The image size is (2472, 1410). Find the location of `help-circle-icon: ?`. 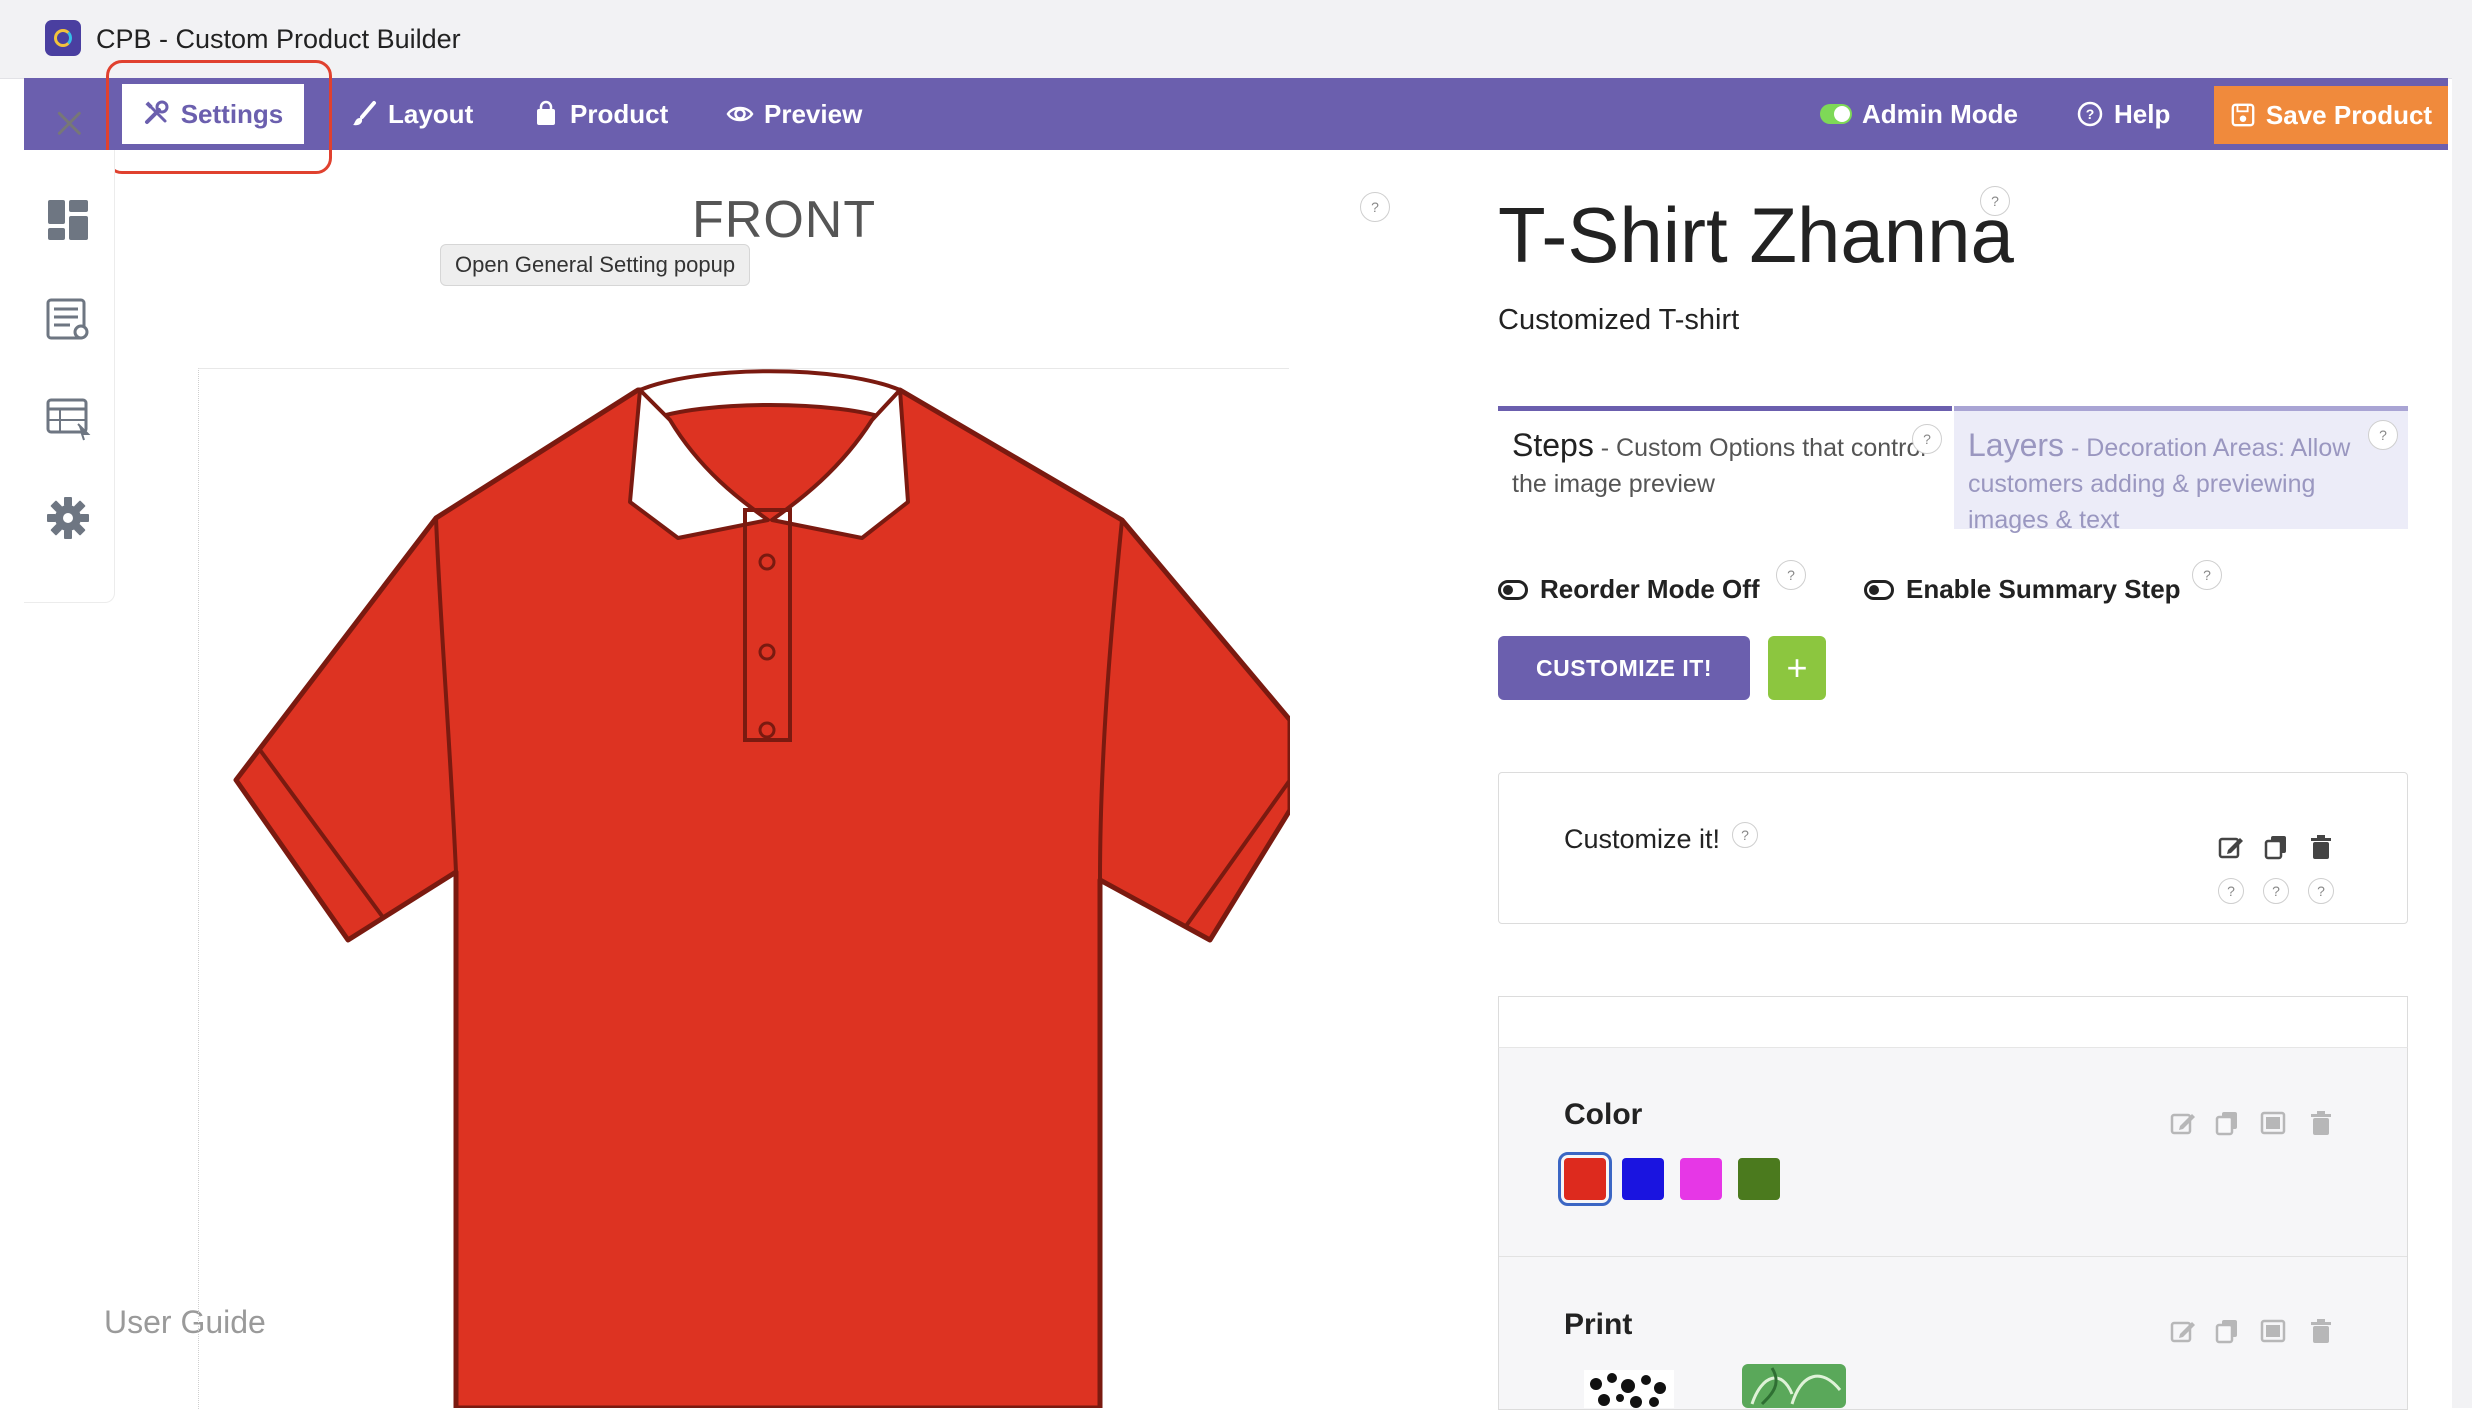

help-circle-icon: ? is located at coordinates (2090, 114).